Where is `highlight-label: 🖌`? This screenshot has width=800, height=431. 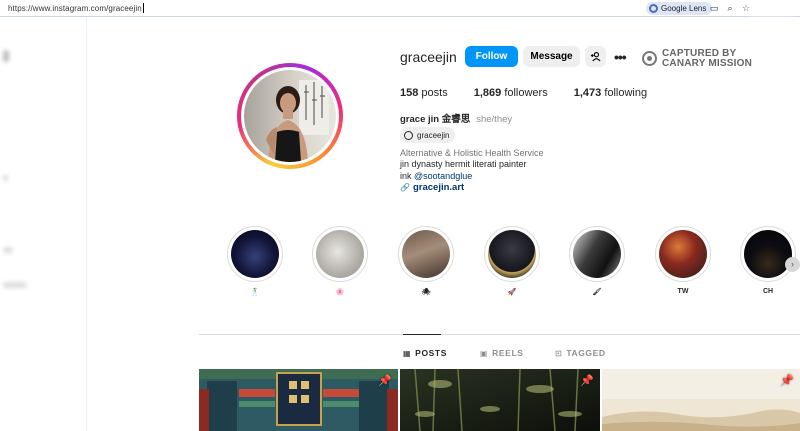
highlight-label: 🖌 is located at coordinates (597, 292).